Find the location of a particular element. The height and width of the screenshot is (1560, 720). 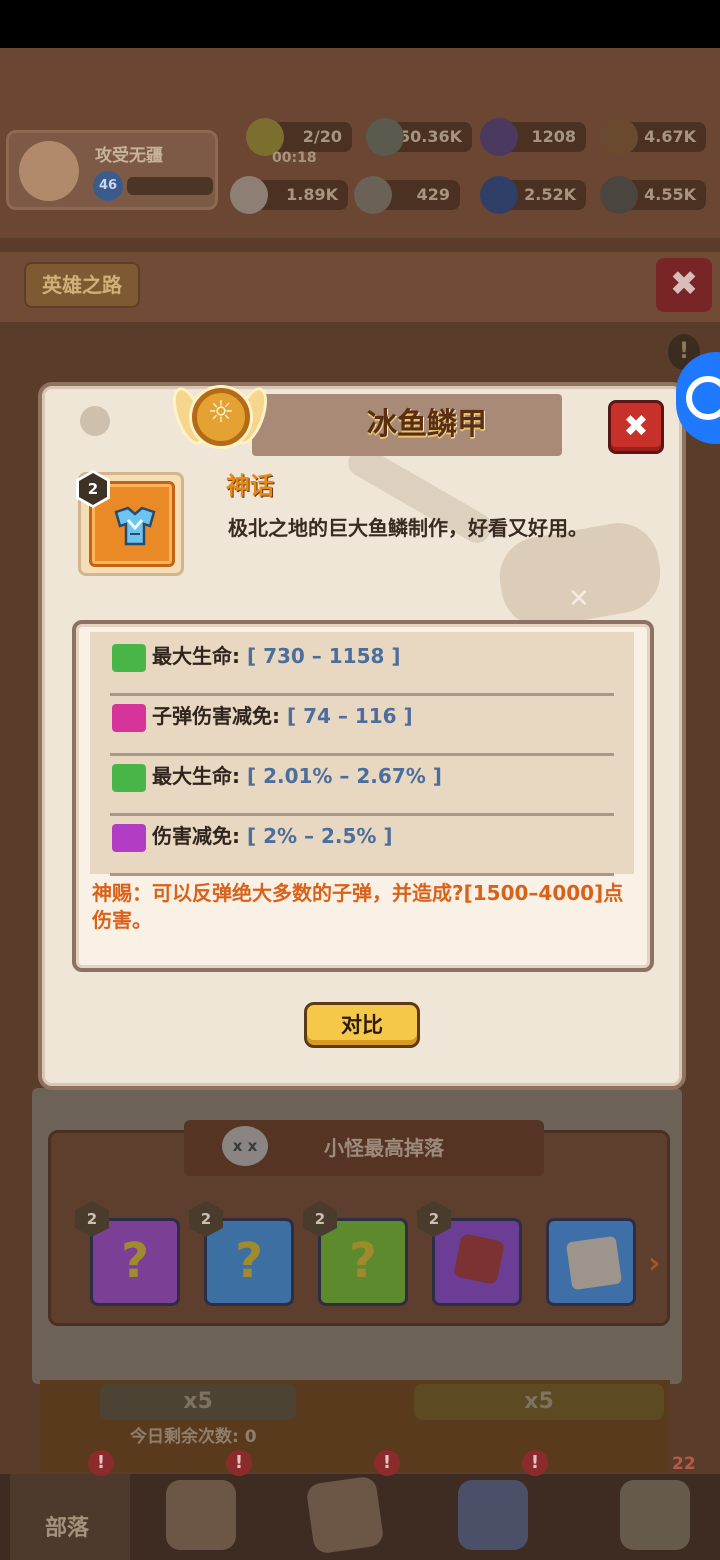

stat-row: 最大生命: [ 2.01% – 2.67% ] is located at coordinates (362, 786).